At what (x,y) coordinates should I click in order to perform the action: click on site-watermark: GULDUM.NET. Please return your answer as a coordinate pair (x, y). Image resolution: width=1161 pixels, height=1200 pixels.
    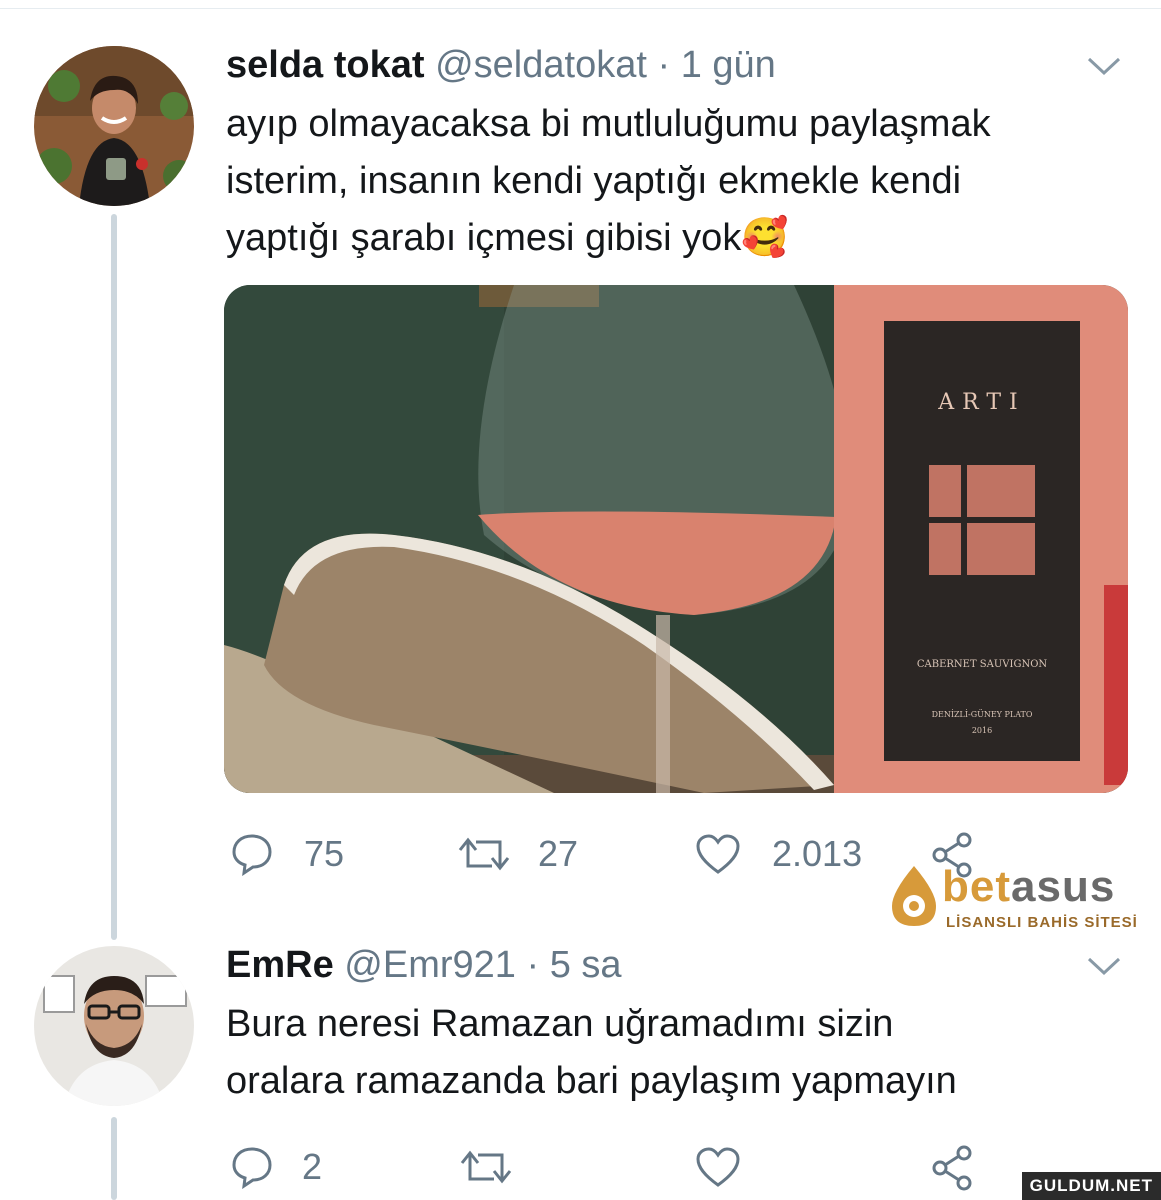
    Looking at the image, I should click on (1091, 1186).